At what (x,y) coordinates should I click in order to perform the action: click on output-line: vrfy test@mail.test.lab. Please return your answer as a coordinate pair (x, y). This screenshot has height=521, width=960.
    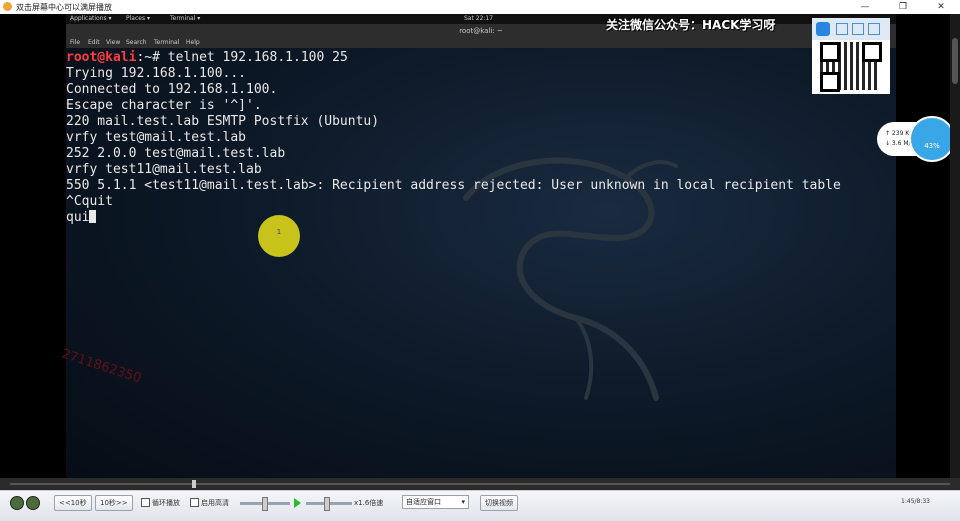
    Looking at the image, I should click on (156, 137).